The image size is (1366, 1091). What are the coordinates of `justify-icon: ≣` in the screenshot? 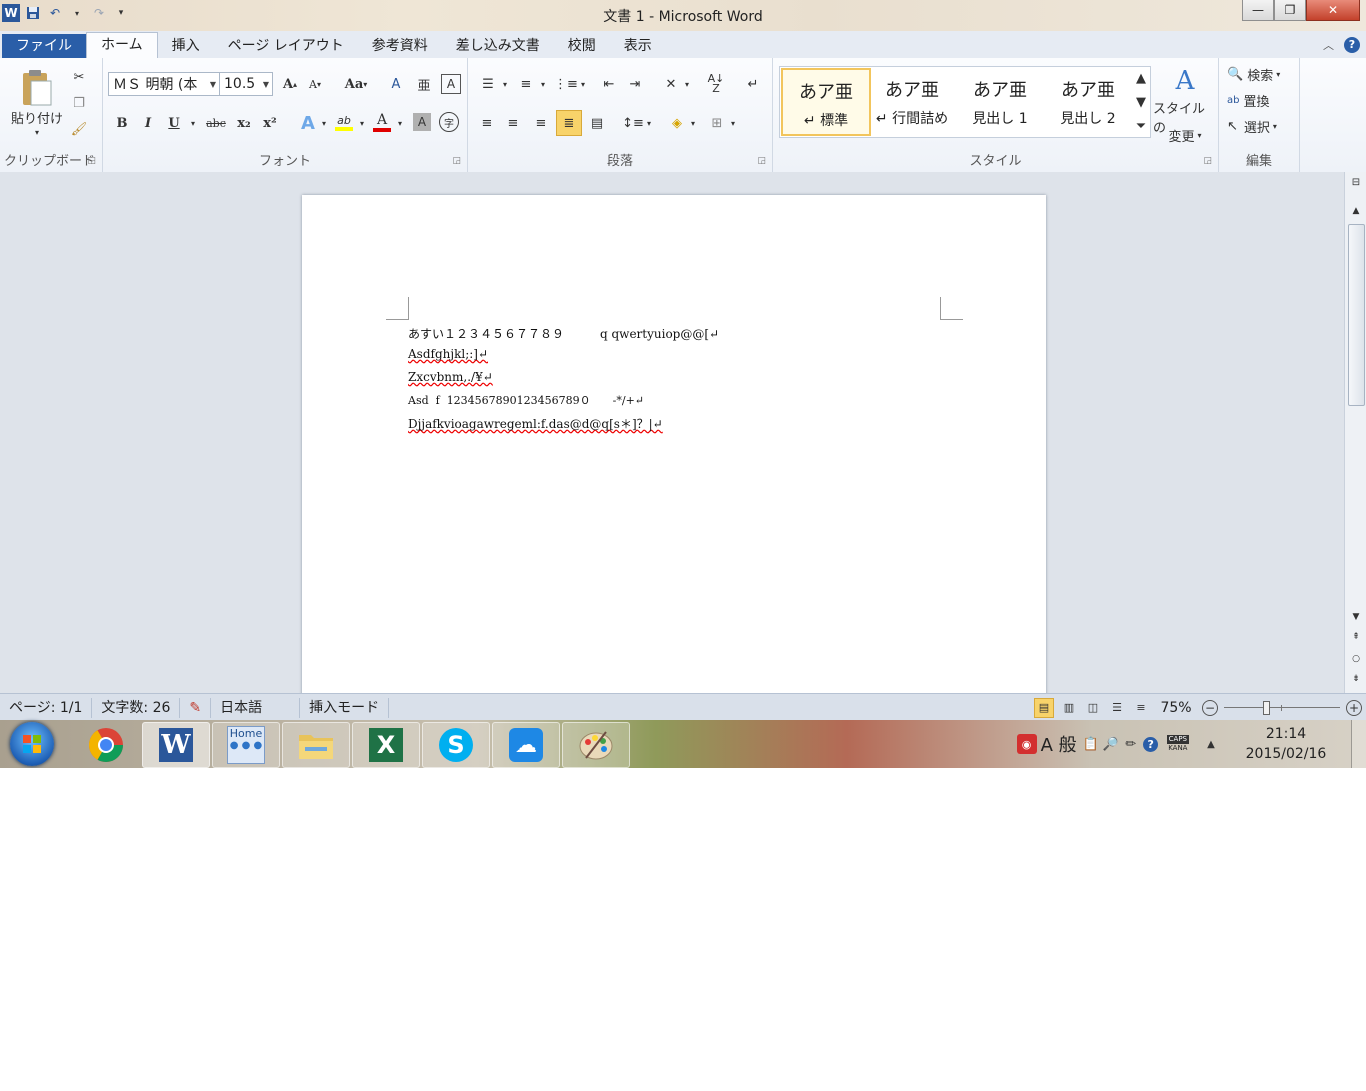 It's located at (569, 123).